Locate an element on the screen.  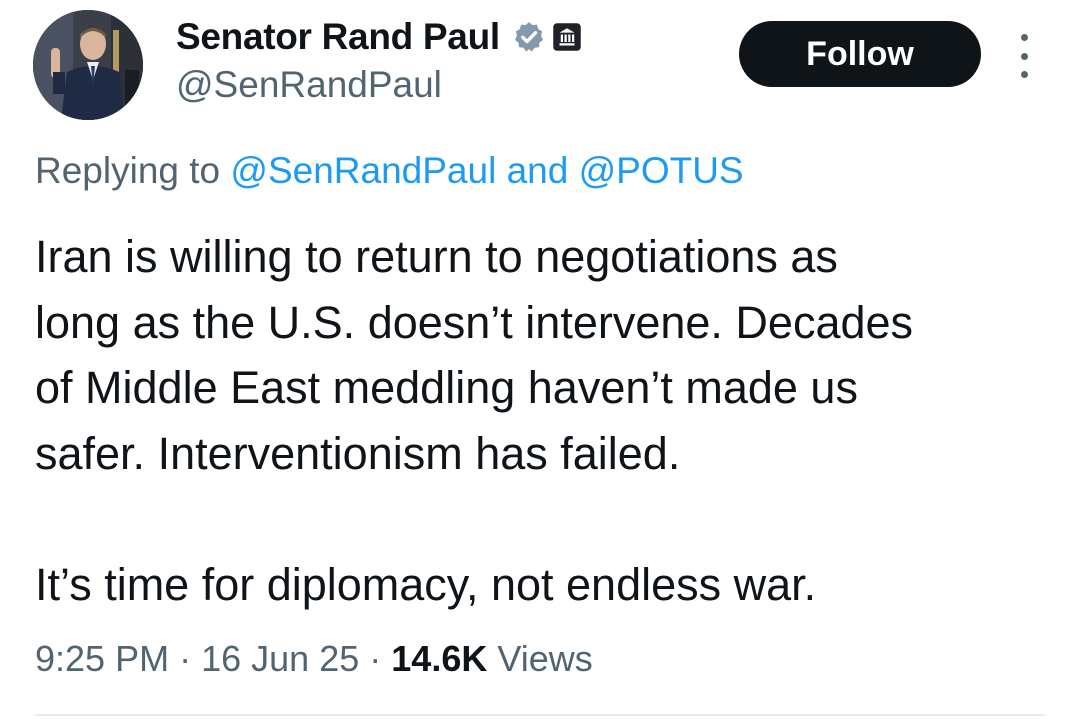
replying-to-prefix: Replying to is located at coordinates (128, 170).